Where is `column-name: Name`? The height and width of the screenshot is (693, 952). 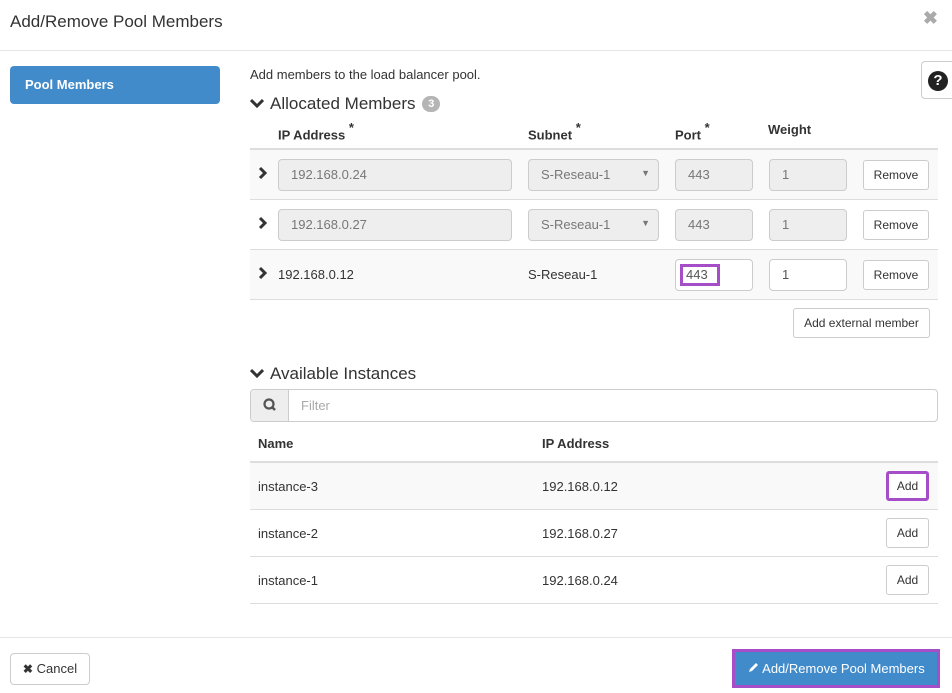 column-name: Name is located at coordinates (276, 443).